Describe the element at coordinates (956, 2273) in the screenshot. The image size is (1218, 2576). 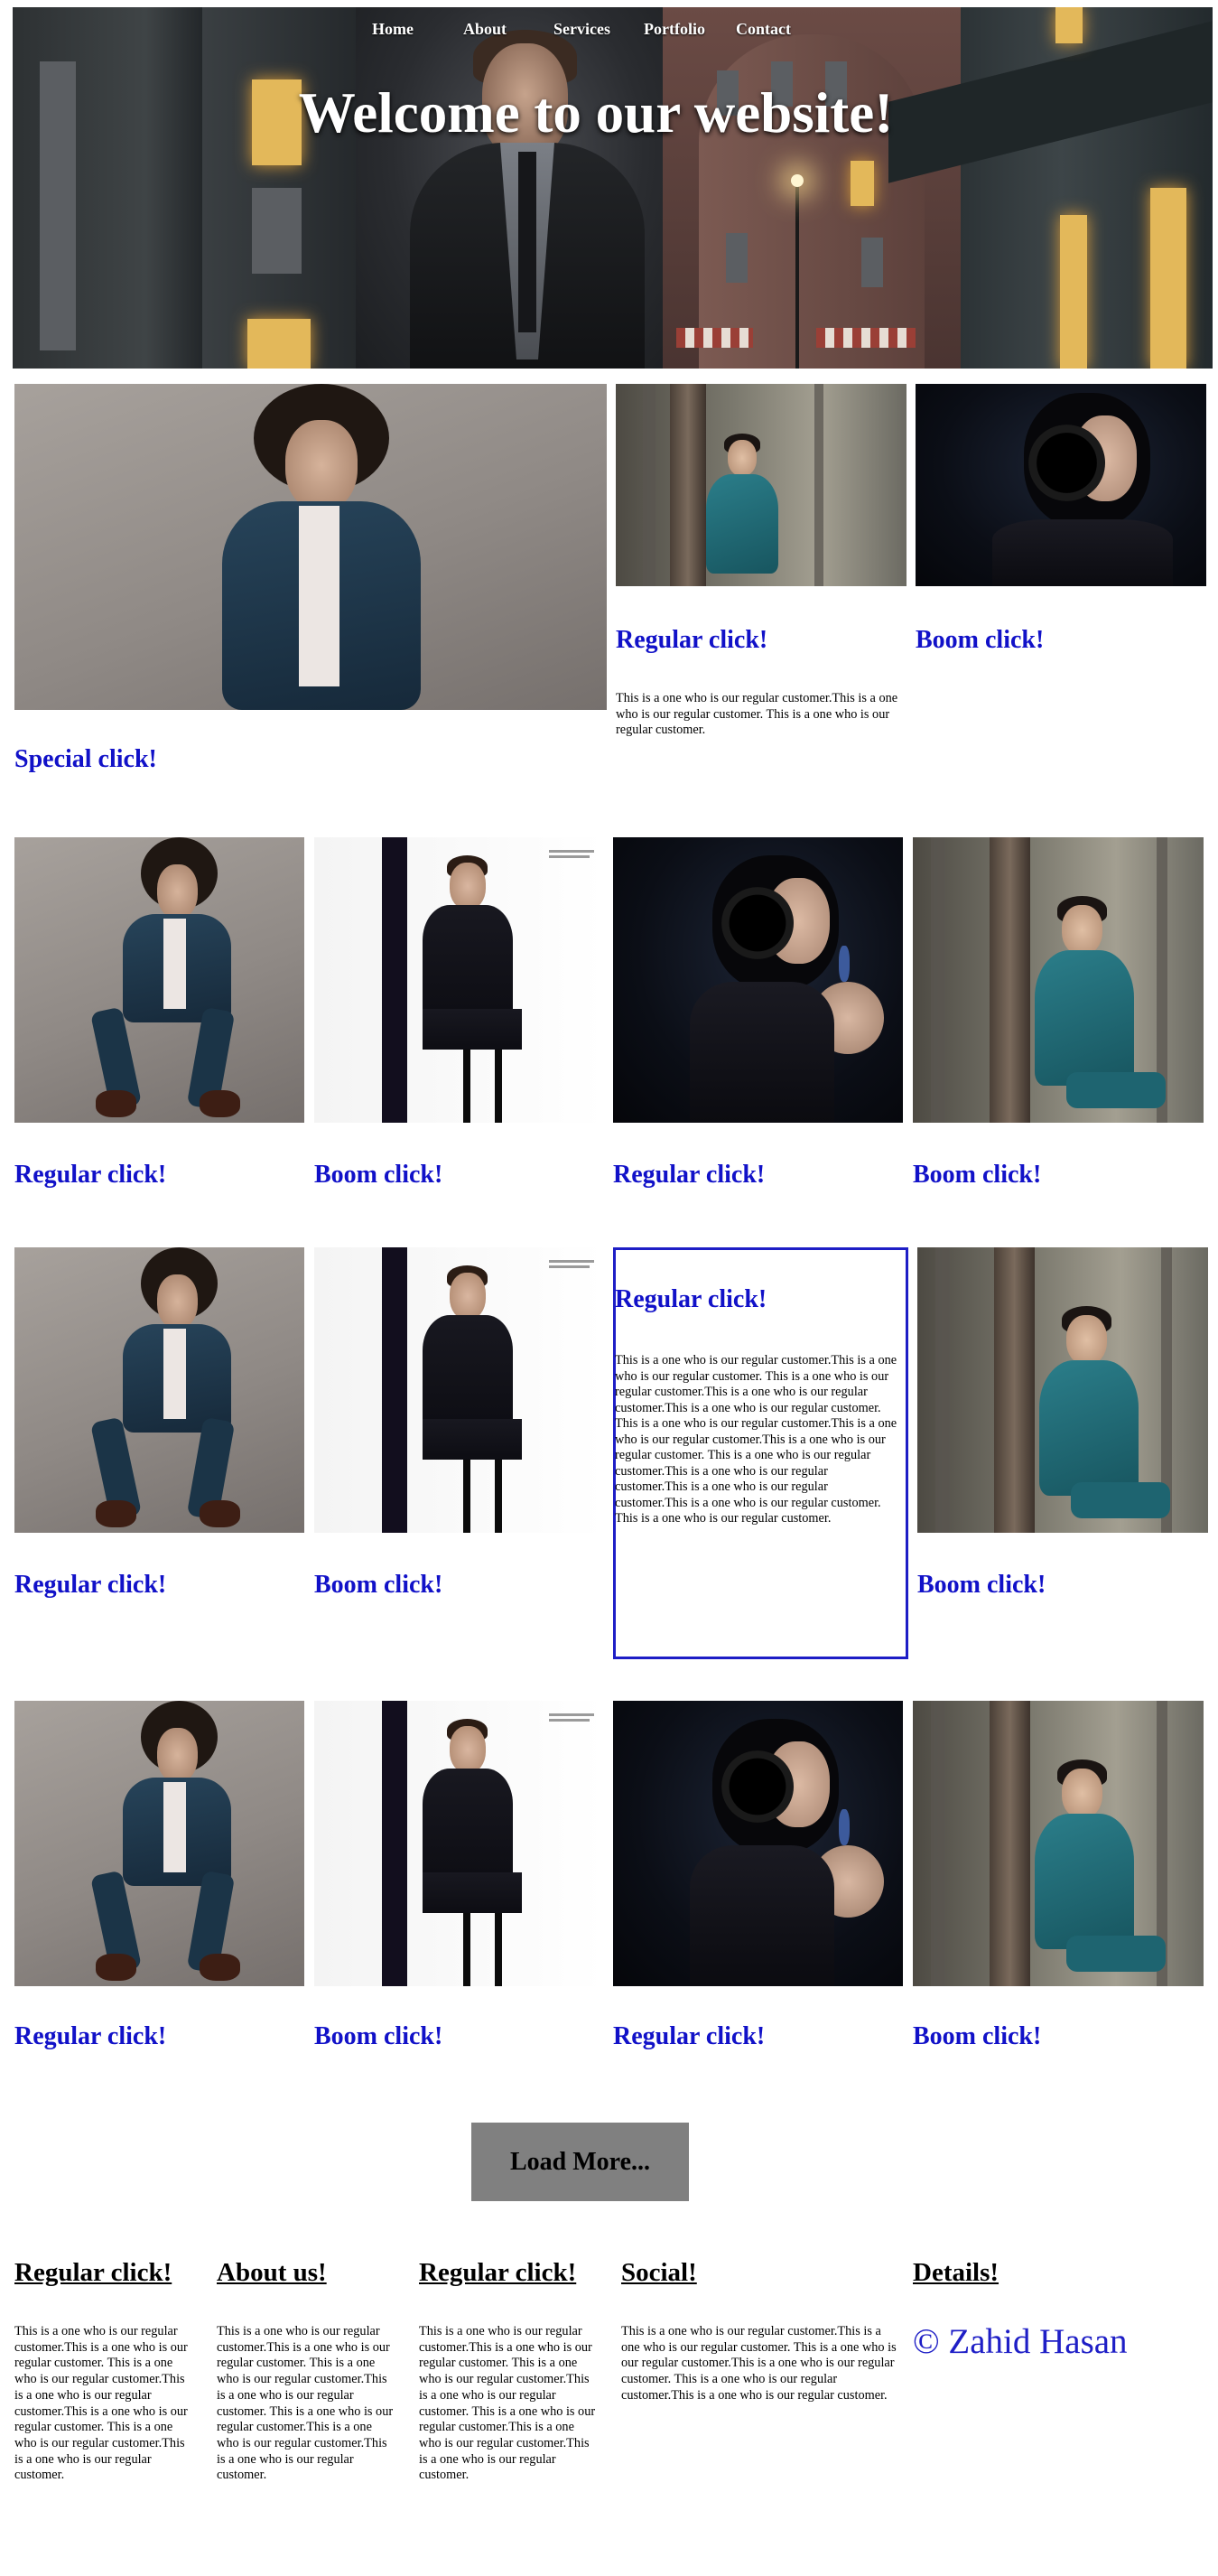
I see `footer-col5-title: Details!` at that location.